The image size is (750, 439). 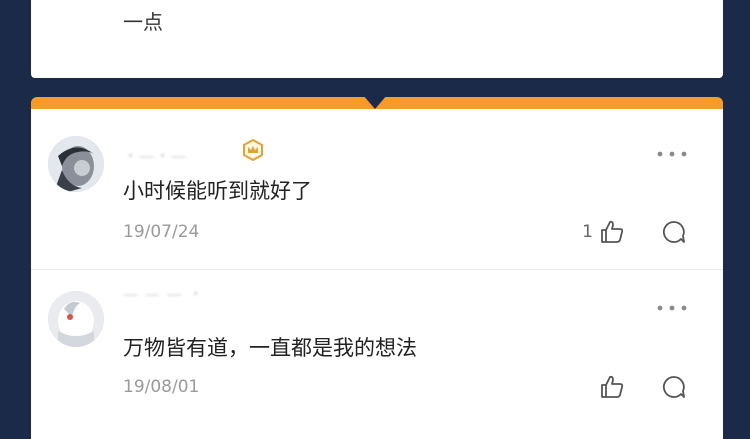 I want to click on comment-text: 小时候能听到就好了, so click(x=217, y=191).